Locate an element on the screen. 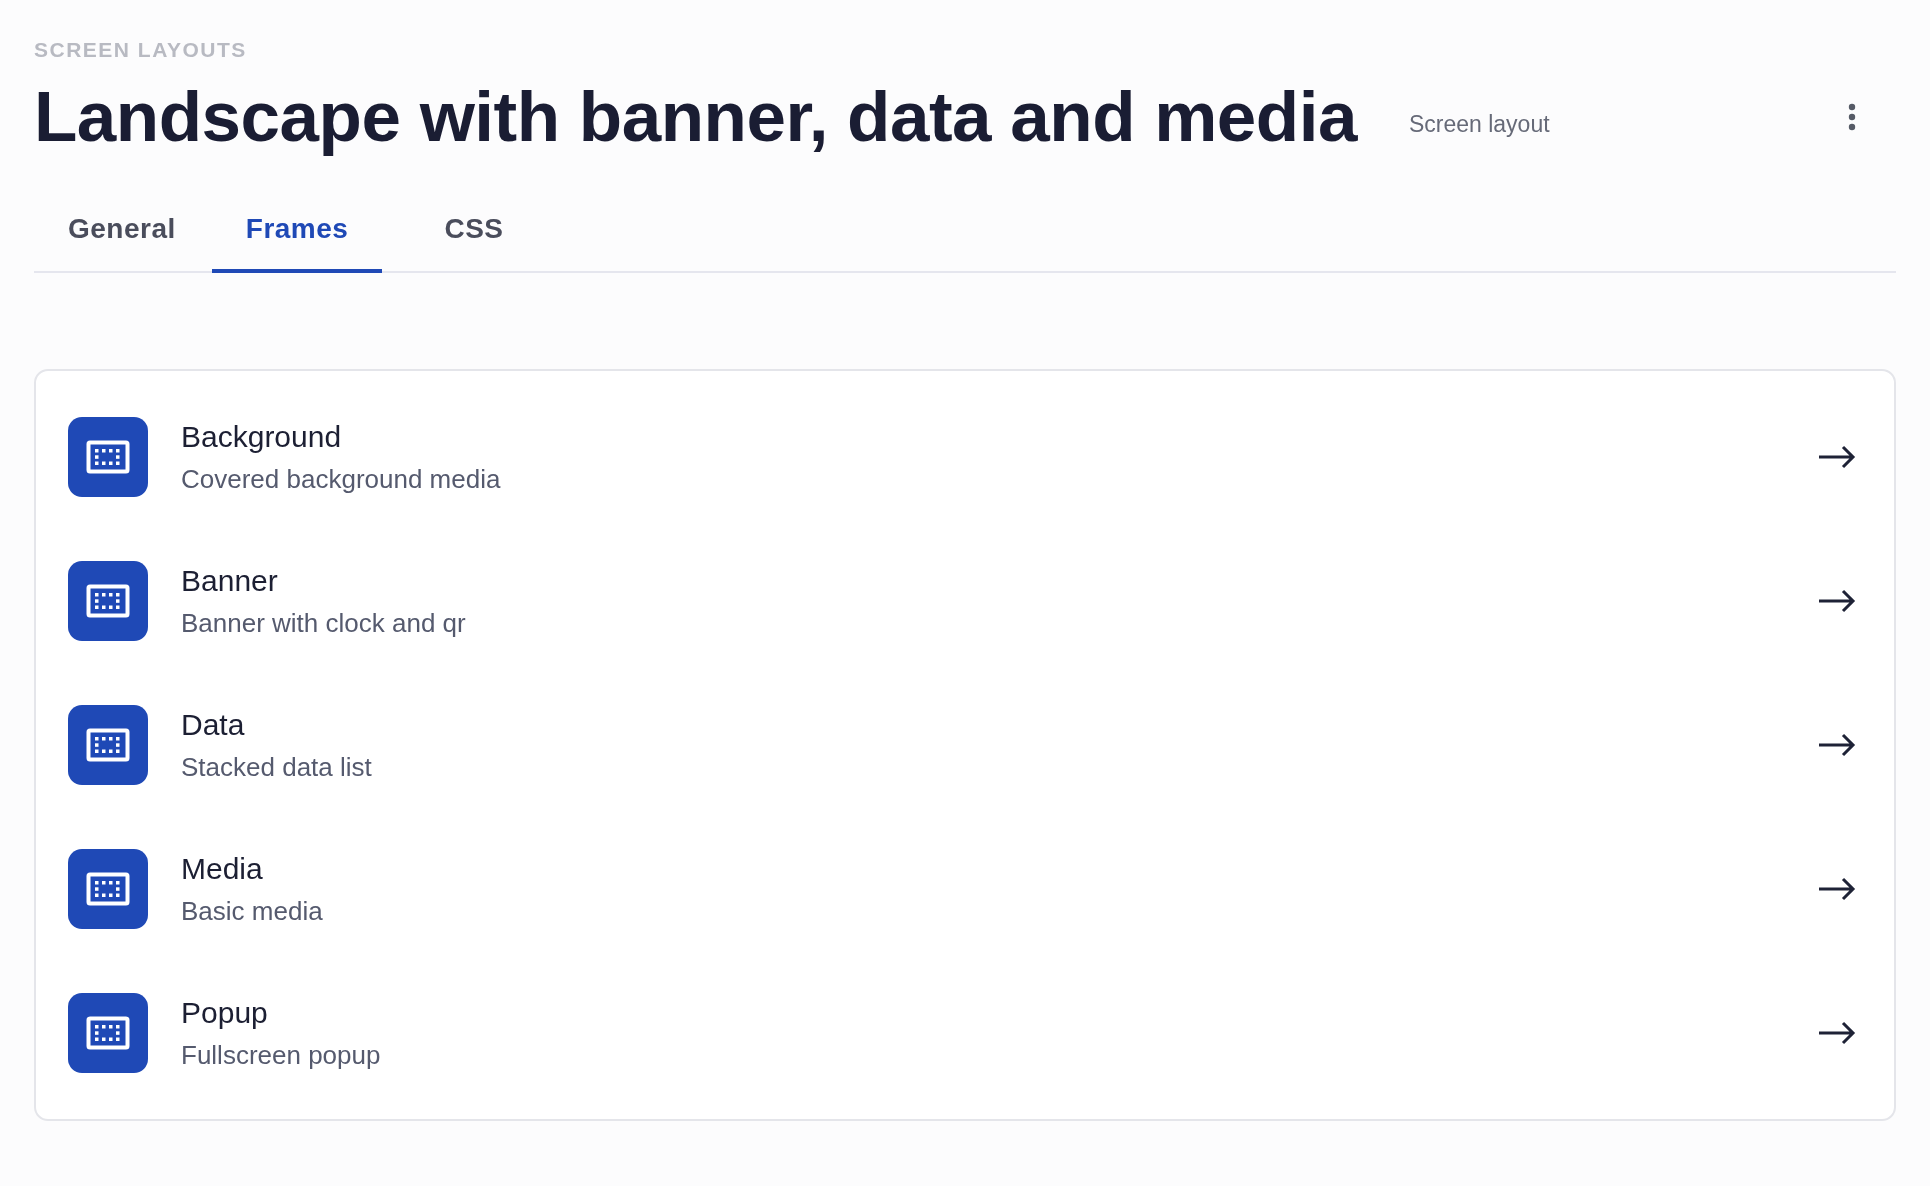 This screenshot has width=1930, height=1186. frame-description: Basic media is located at coordinates (252, 911).